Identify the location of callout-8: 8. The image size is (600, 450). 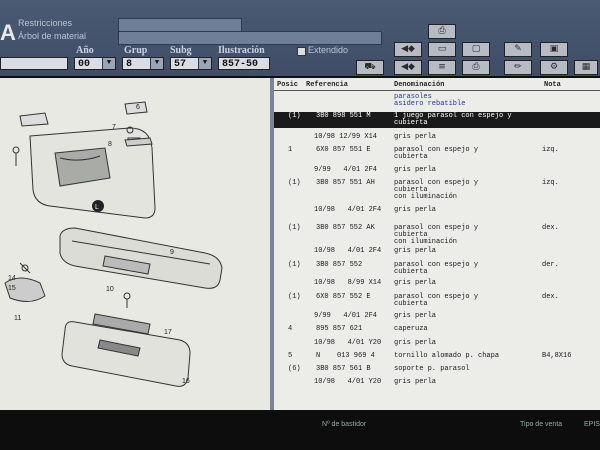
(110, 144).